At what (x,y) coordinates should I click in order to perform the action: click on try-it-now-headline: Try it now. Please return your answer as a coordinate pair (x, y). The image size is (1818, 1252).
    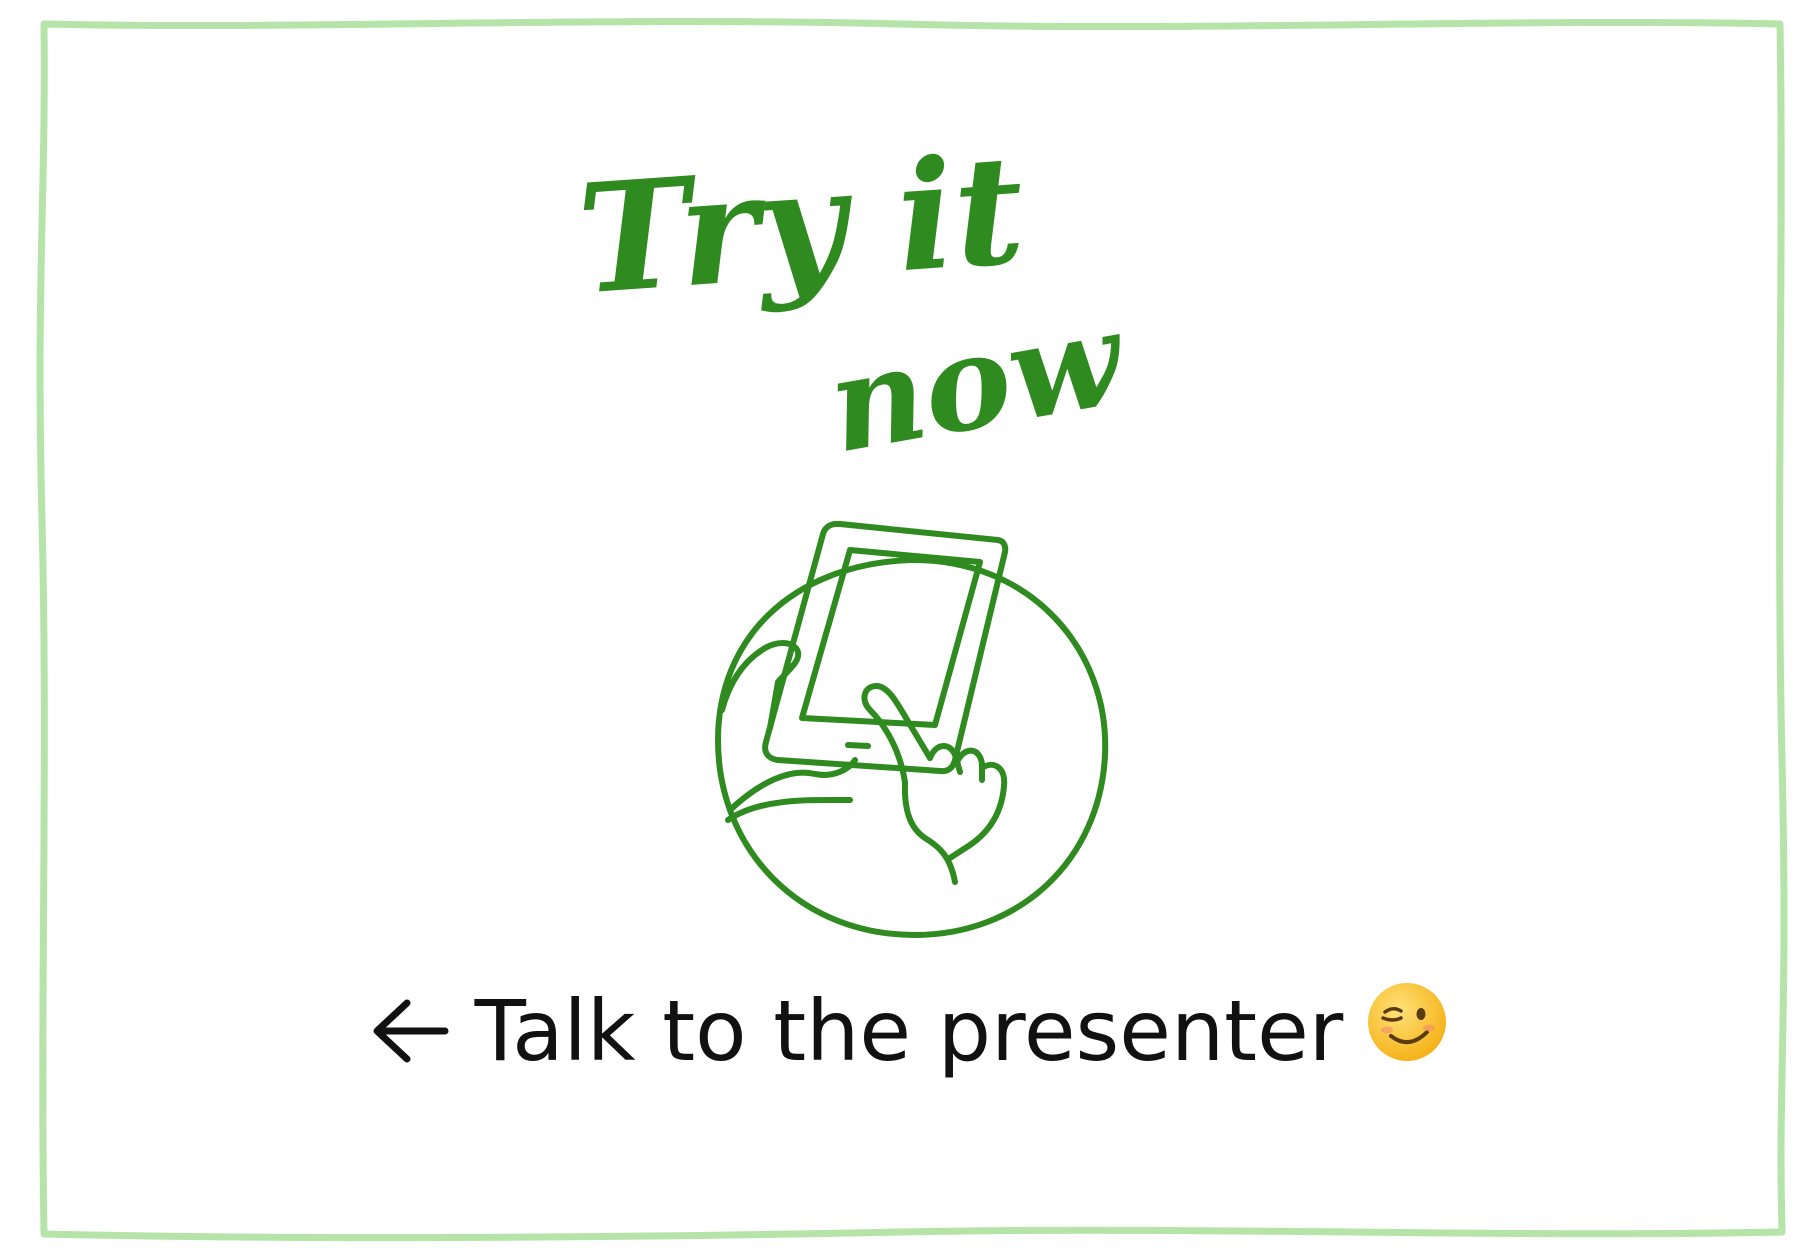
    Looking at the image, I should click on (855, 316).